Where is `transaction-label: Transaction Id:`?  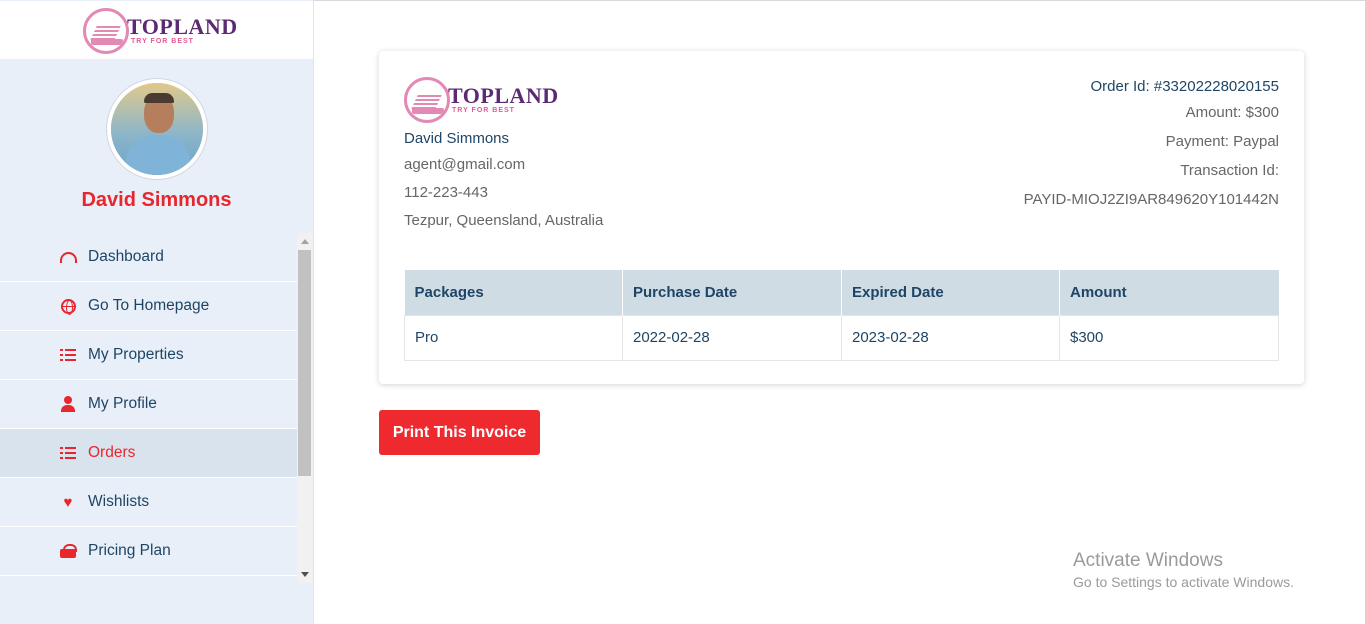 transaction-label: Transaction Id: is located at coordinates (1229, 170).